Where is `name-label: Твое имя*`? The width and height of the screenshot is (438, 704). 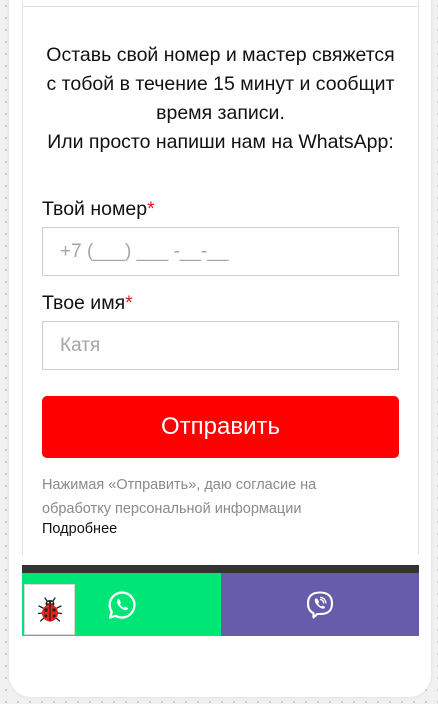
name-label: Твое имя* is located at coordinates (87, 303).